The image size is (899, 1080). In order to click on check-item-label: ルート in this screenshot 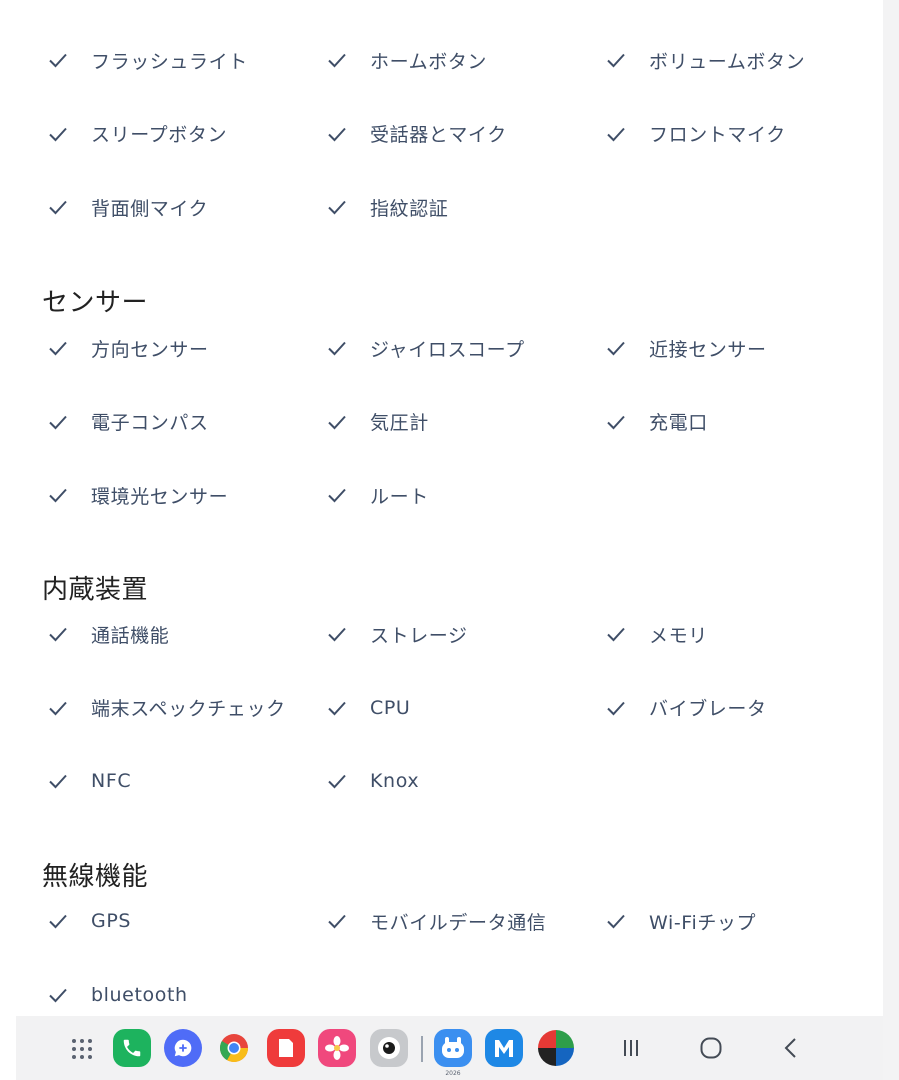, I will do `click(399, 496)`.